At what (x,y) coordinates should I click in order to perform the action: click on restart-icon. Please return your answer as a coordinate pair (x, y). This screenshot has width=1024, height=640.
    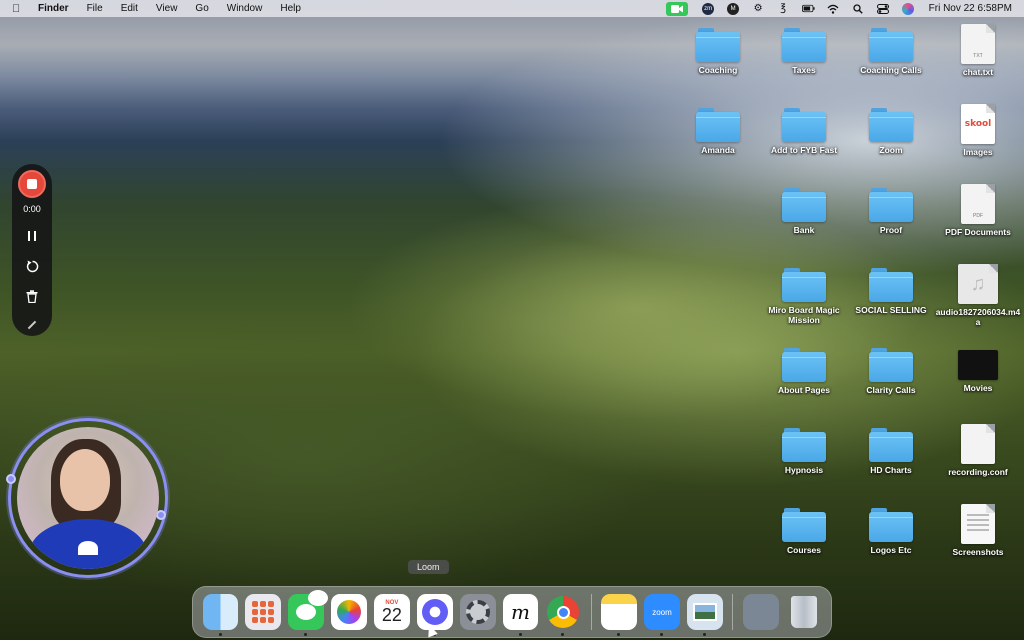
    Looking at the image, I should click on (32, 266).